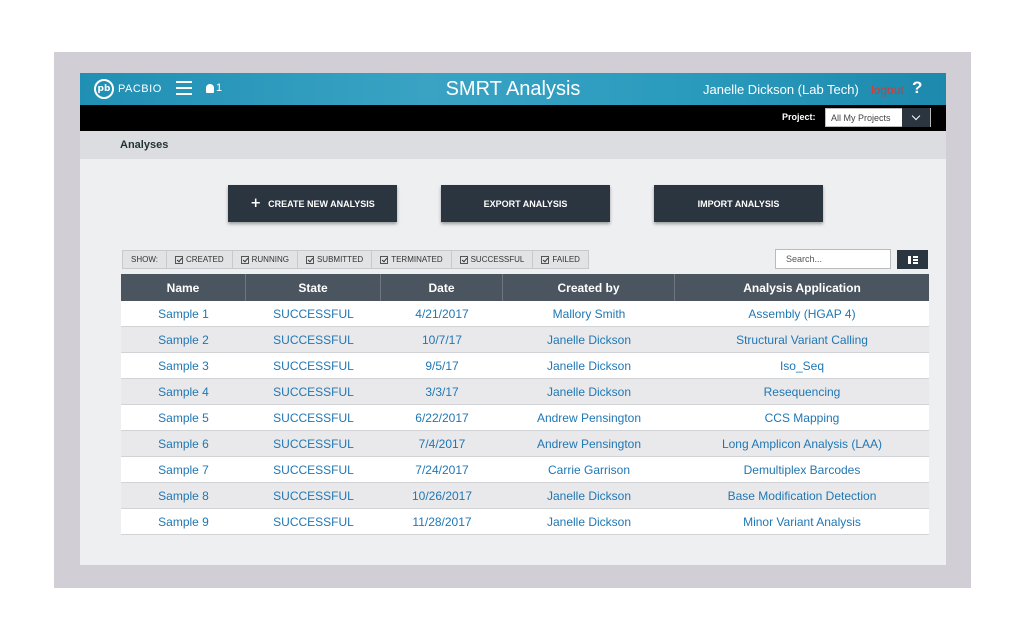  I want to click on logout-link: logout, so click(887, 90).